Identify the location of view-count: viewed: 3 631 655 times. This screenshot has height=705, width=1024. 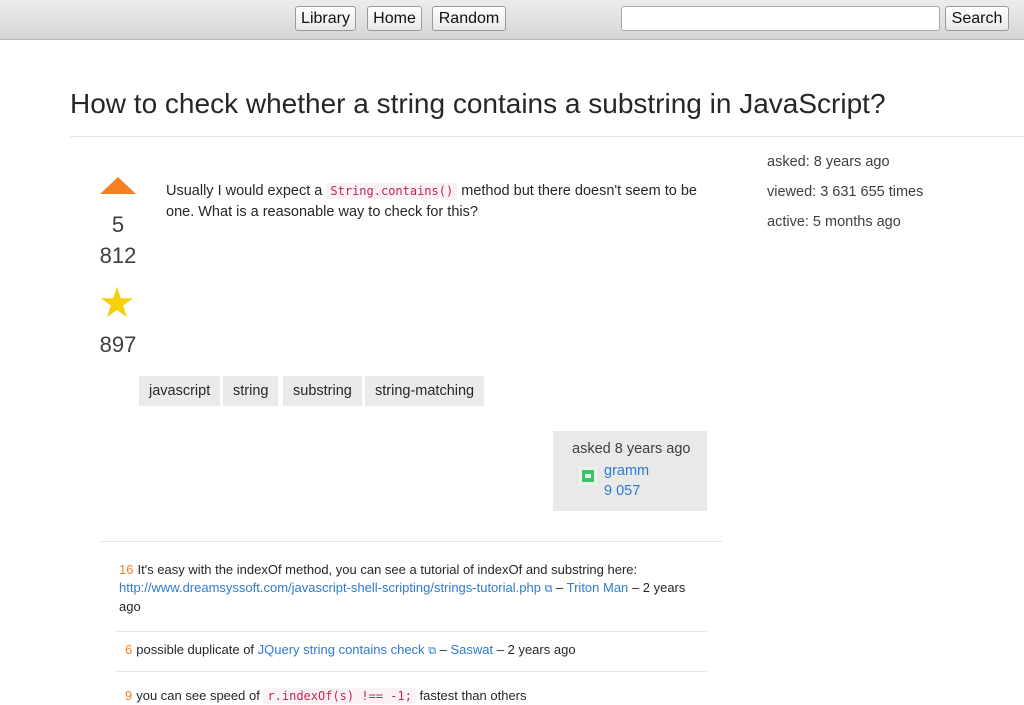
(845, 192).